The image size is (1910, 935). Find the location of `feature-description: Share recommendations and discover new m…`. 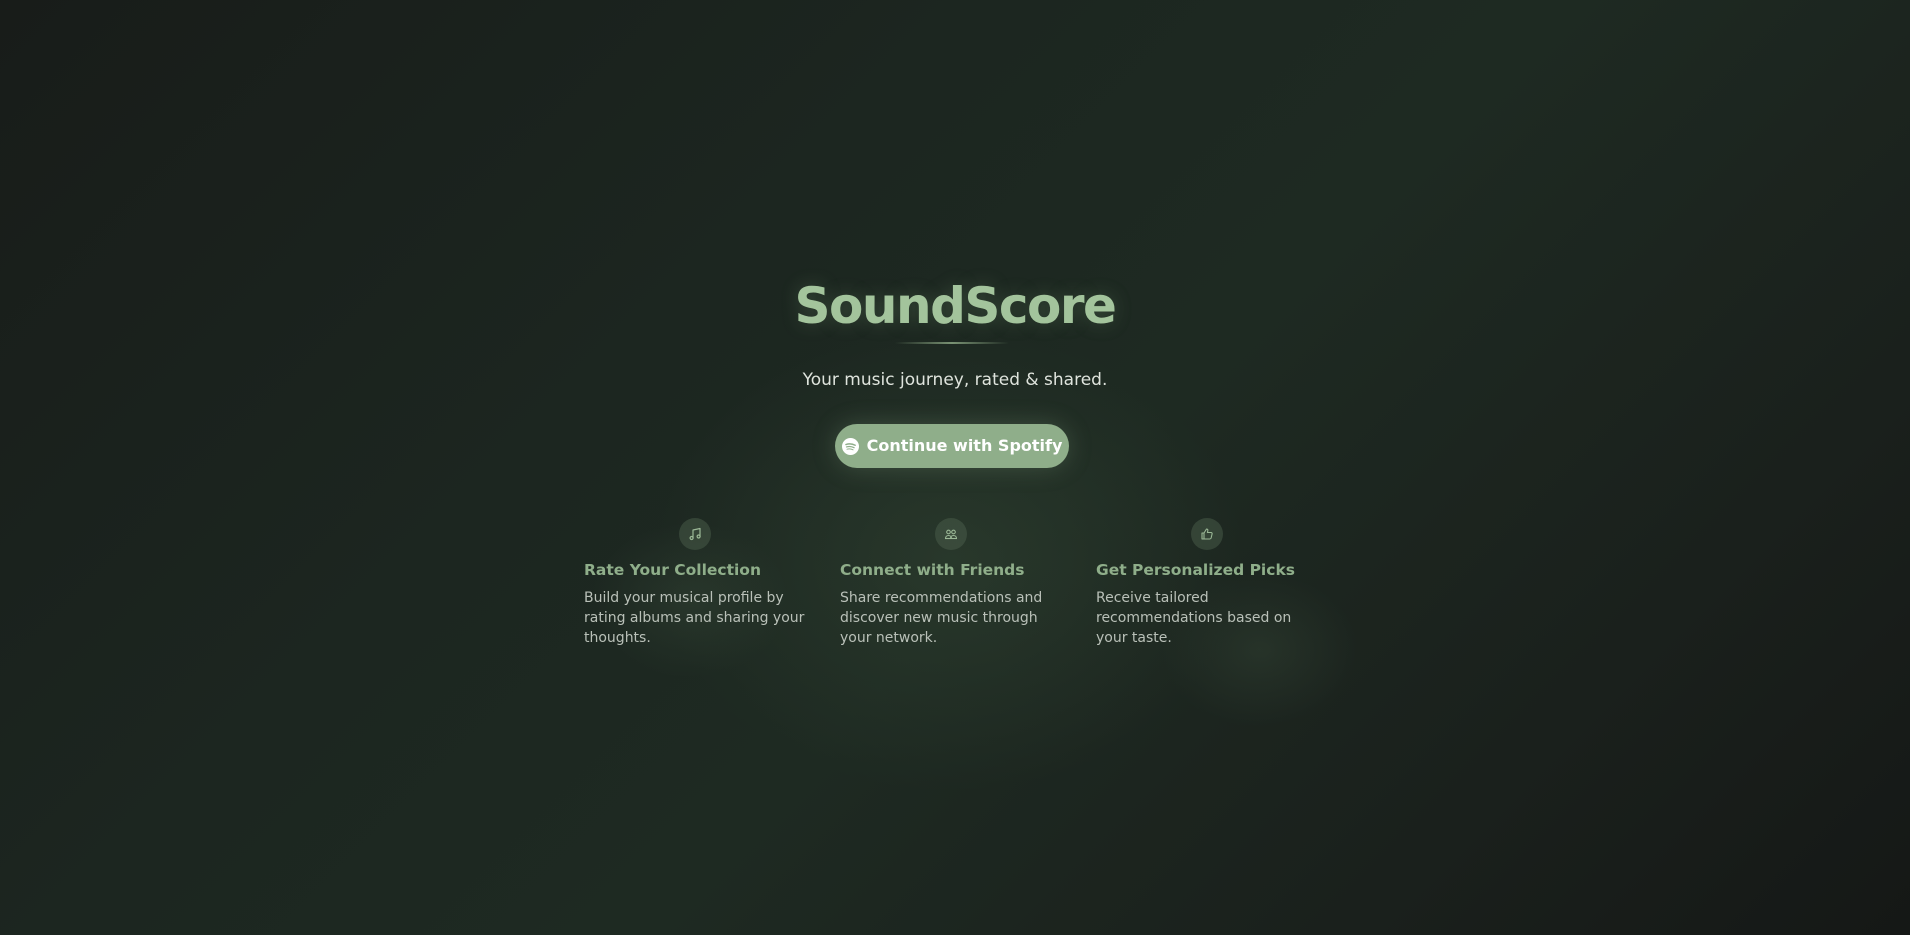

feature-description: Share recommendations and discover new m… is located at coordinates (941, 618).